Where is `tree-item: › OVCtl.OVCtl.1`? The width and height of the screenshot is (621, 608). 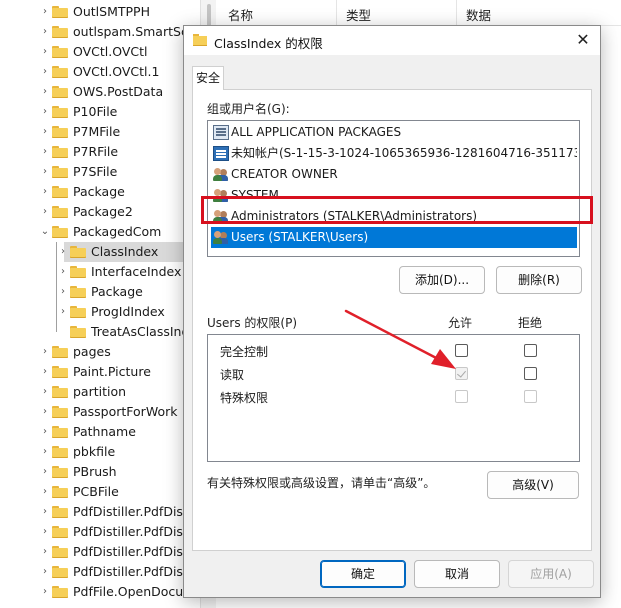
tree-item: › OVCtl.OVCtl.1 is located at coordinates (100, 72).